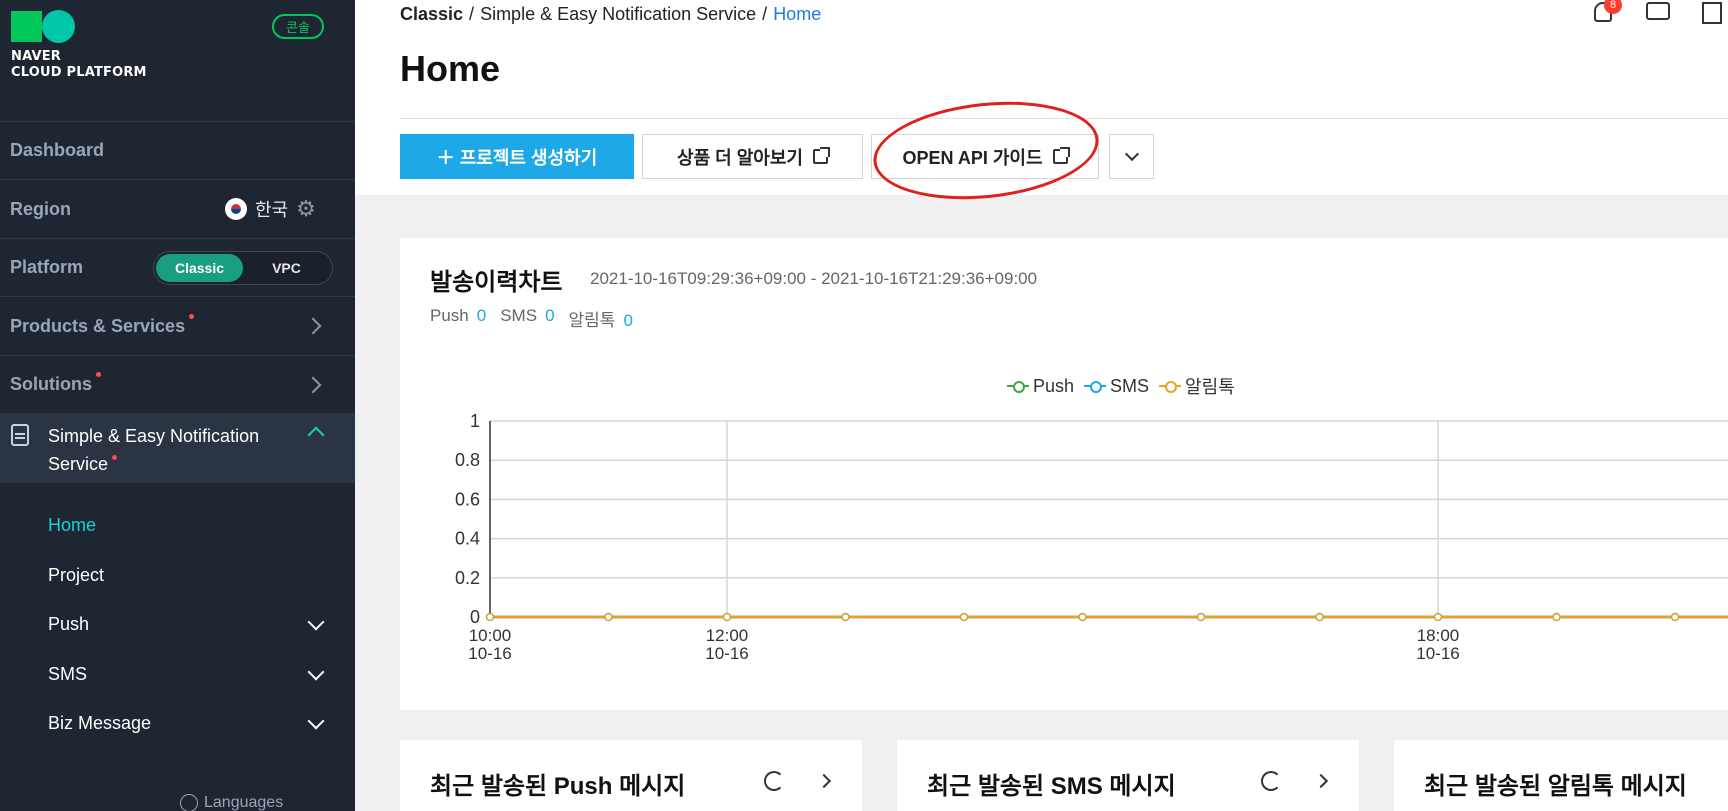 The height and width of the screenshot is (811, 1728). What do you see at coordinates (467, 460) in the screenshot?
I see `y-tick-label: 0.8` at bounding box center [467, 460].